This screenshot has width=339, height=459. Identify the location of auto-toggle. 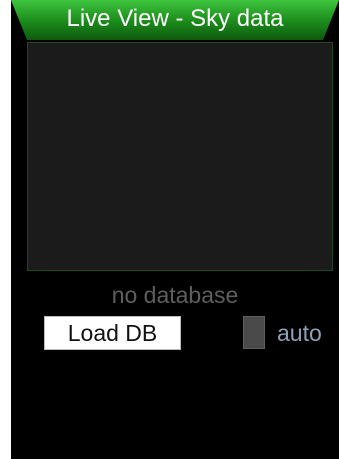
(254, 332).